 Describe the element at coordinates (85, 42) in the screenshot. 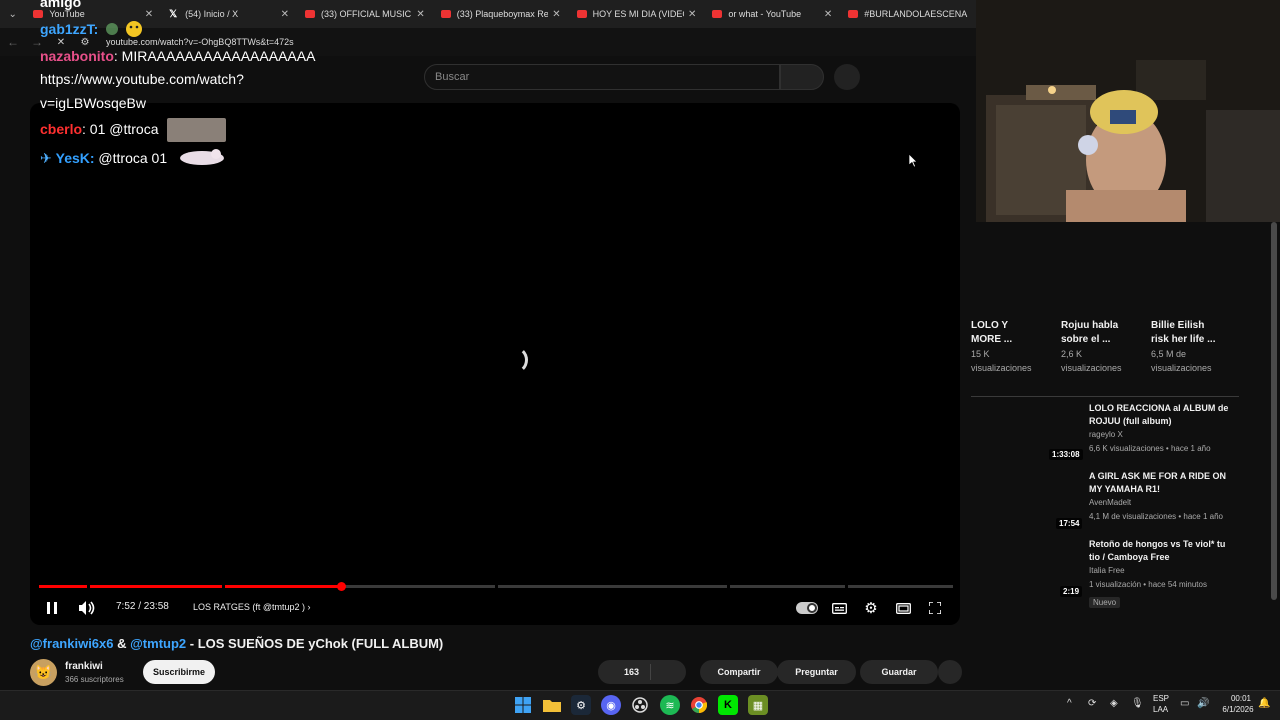

I see `site-info-icon: ⚙` at that location.